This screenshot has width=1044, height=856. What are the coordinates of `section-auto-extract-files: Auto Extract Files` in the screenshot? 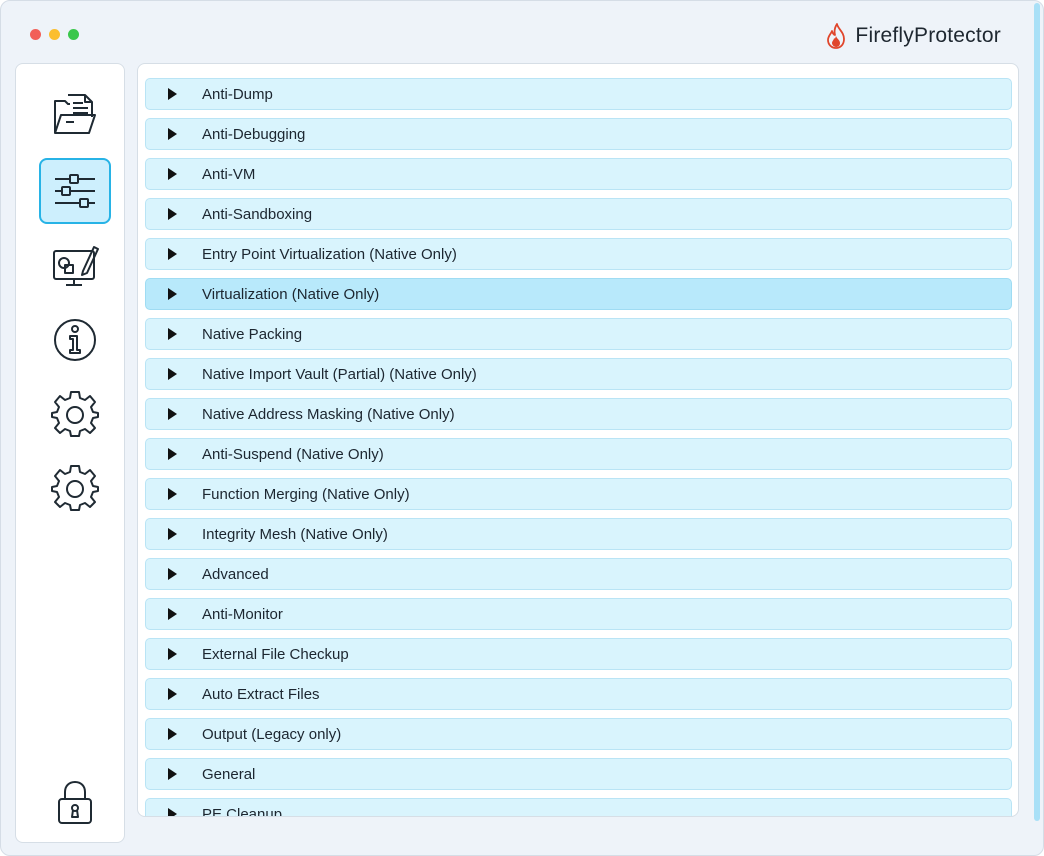 It's located at (578, 694).